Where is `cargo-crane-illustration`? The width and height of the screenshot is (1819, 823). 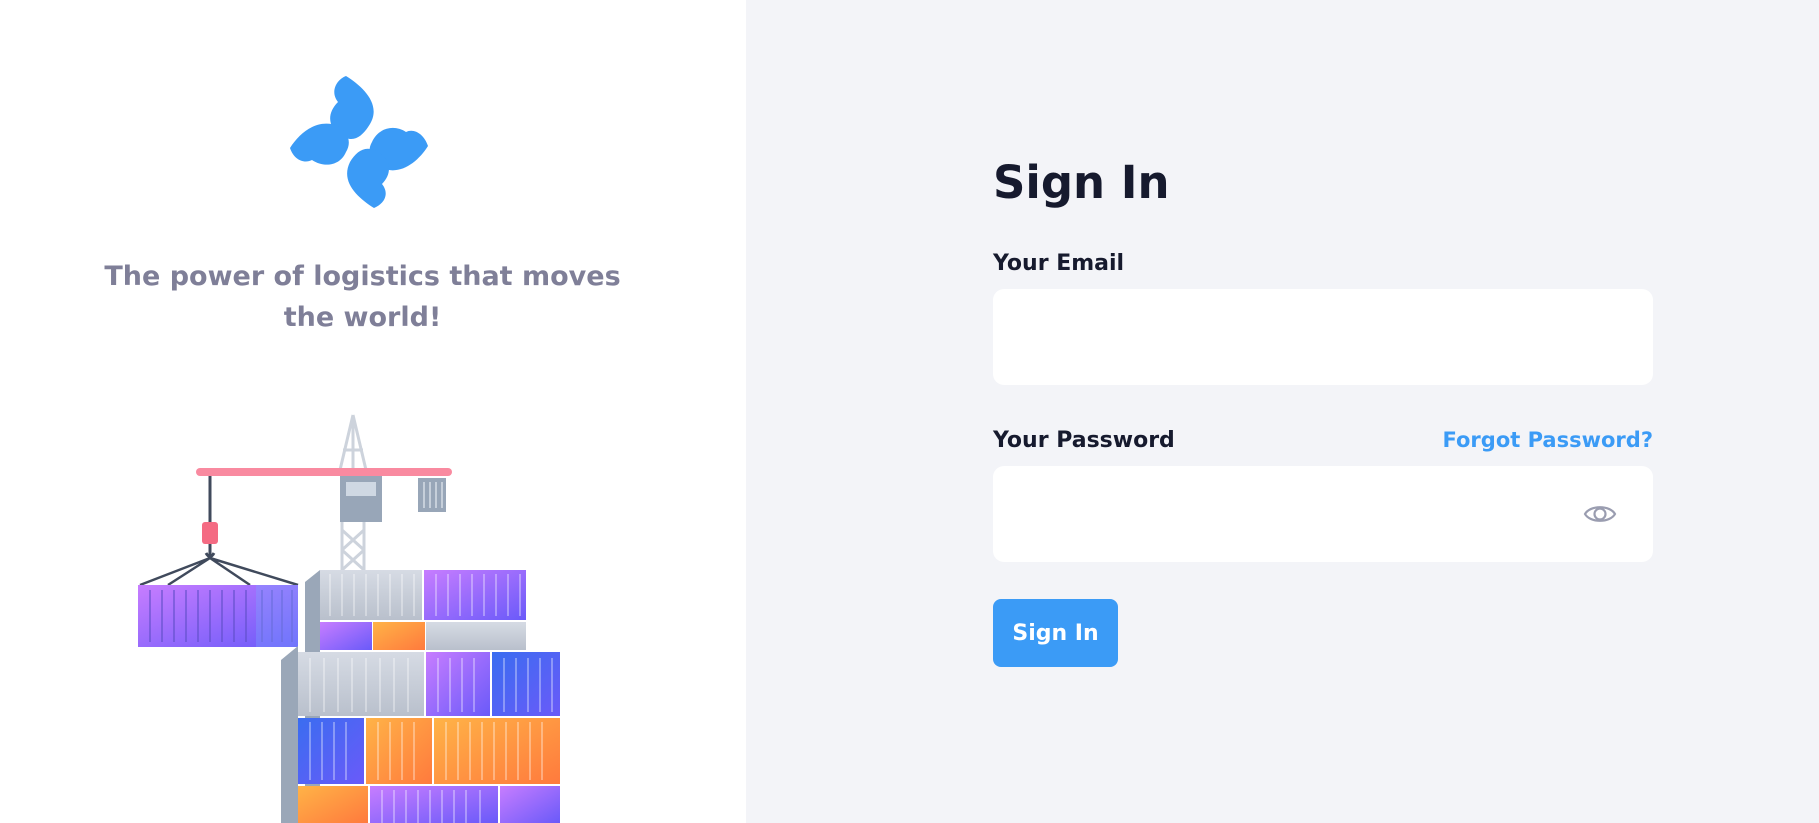 cargo-crane-illustration is located at coordinates (349, 618).